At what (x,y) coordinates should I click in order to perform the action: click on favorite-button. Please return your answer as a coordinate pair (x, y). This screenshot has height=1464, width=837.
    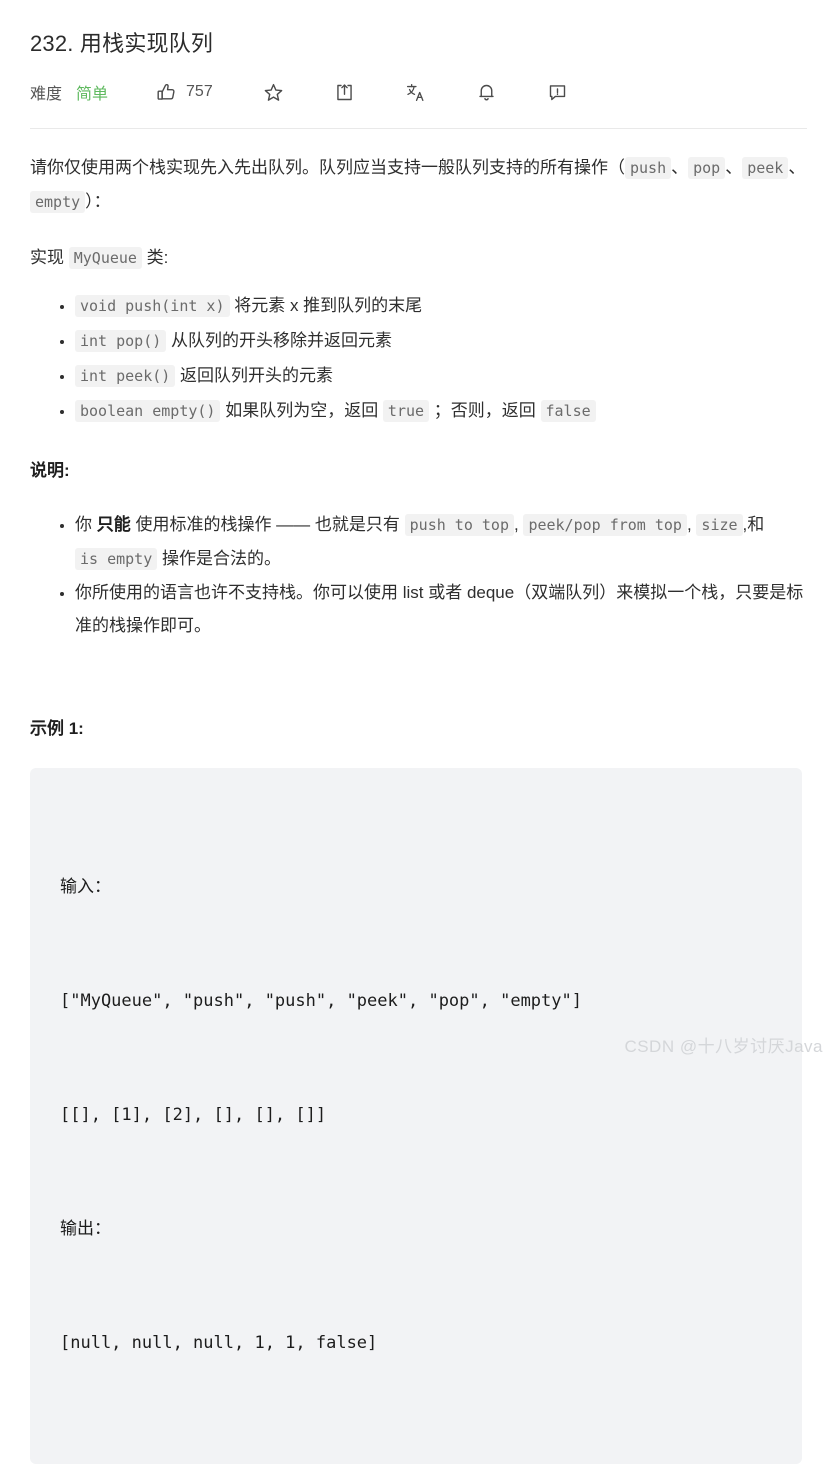
    Looking at the image, I should click on (273, 92).